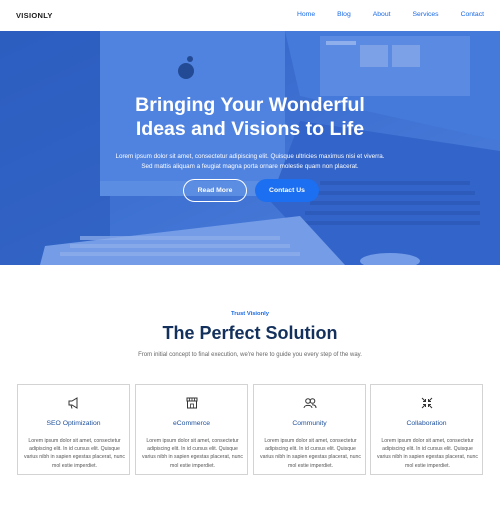 This screenshot has width=500, height=511. What do you see at coordinates (34, 15) in the screenshot?
I see `brand-logo: VISIONLY` at bounding box center [34, 15].